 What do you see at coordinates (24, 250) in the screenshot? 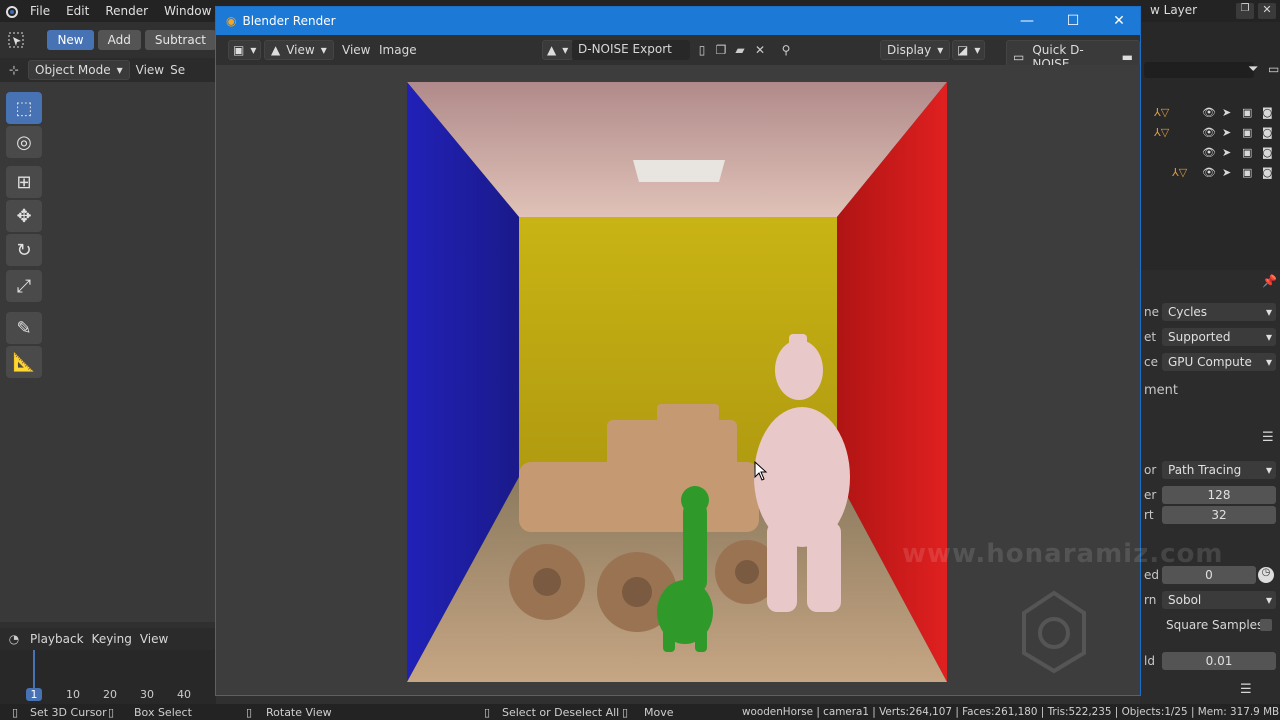
I see `rotate-tool-icon: ↻` at bounding box center [24, 250].